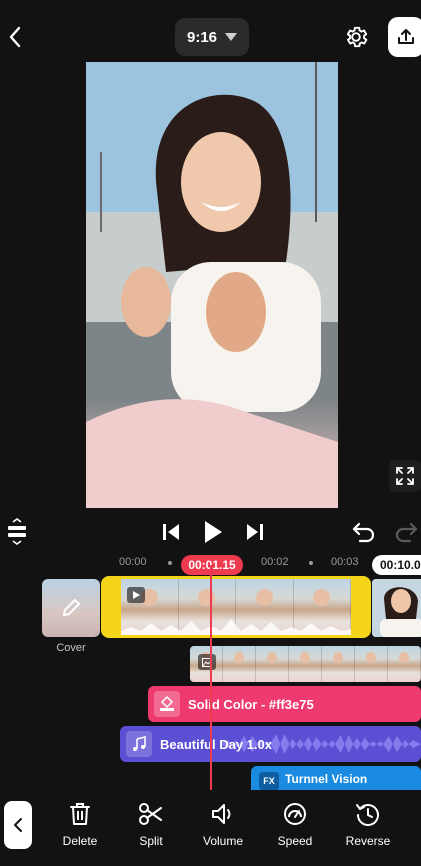  I want to click on pencil-icon, so click(71, 607).